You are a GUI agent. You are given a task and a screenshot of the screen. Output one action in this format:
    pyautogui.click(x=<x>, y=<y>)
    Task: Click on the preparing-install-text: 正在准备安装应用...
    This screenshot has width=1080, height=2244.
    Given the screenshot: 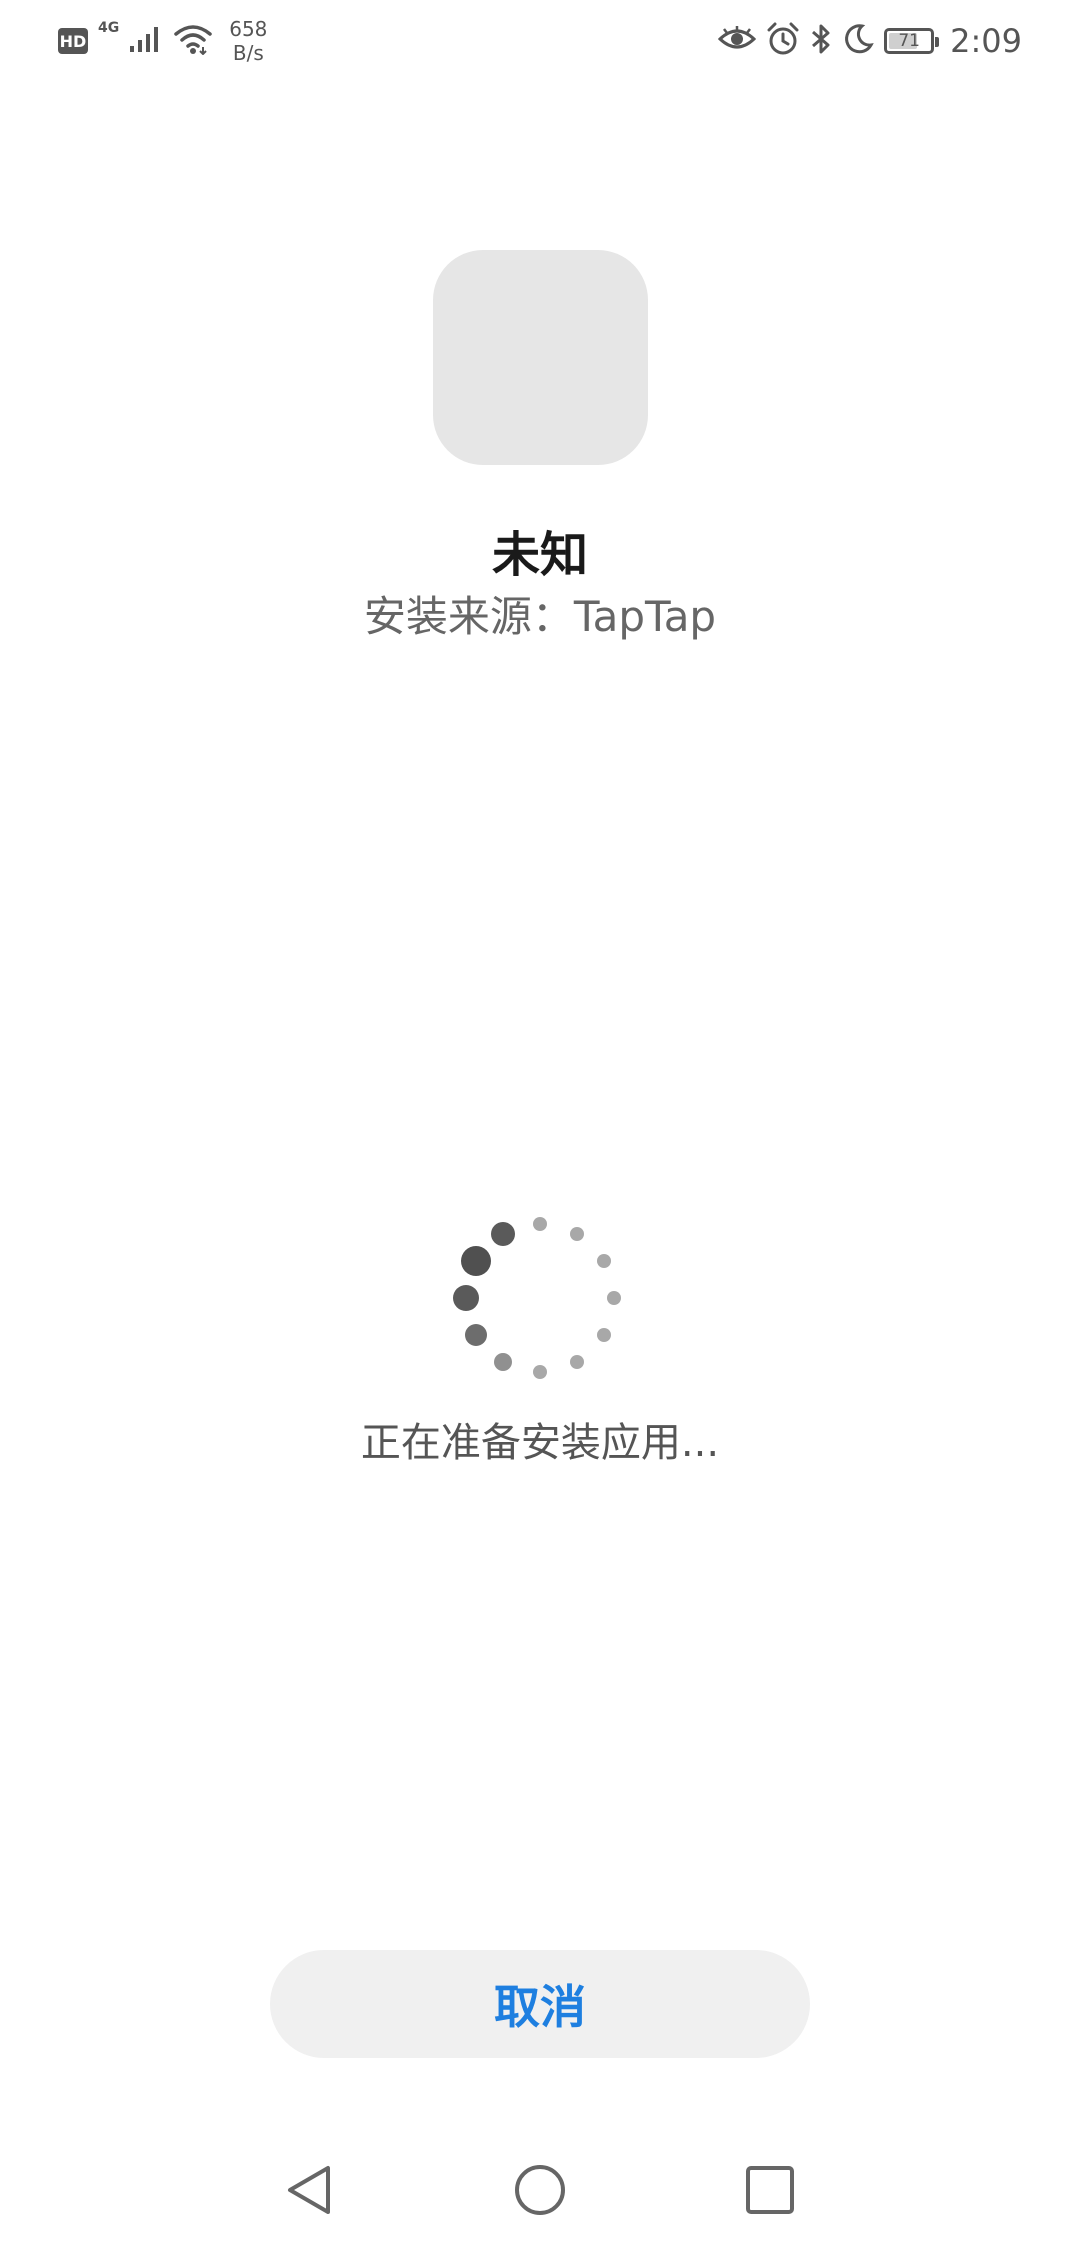 What is the action you would take?
    pyautogui.click(x=540, y=1443)
    